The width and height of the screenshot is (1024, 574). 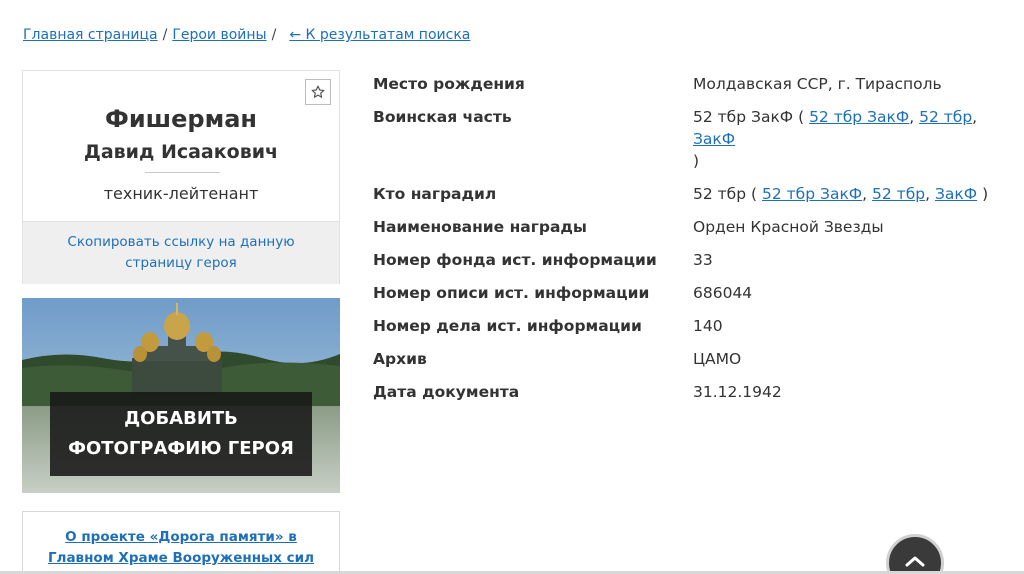 I want to click on awarded-by-link-zakf: ЗакФ, so click(x=956, y=194).